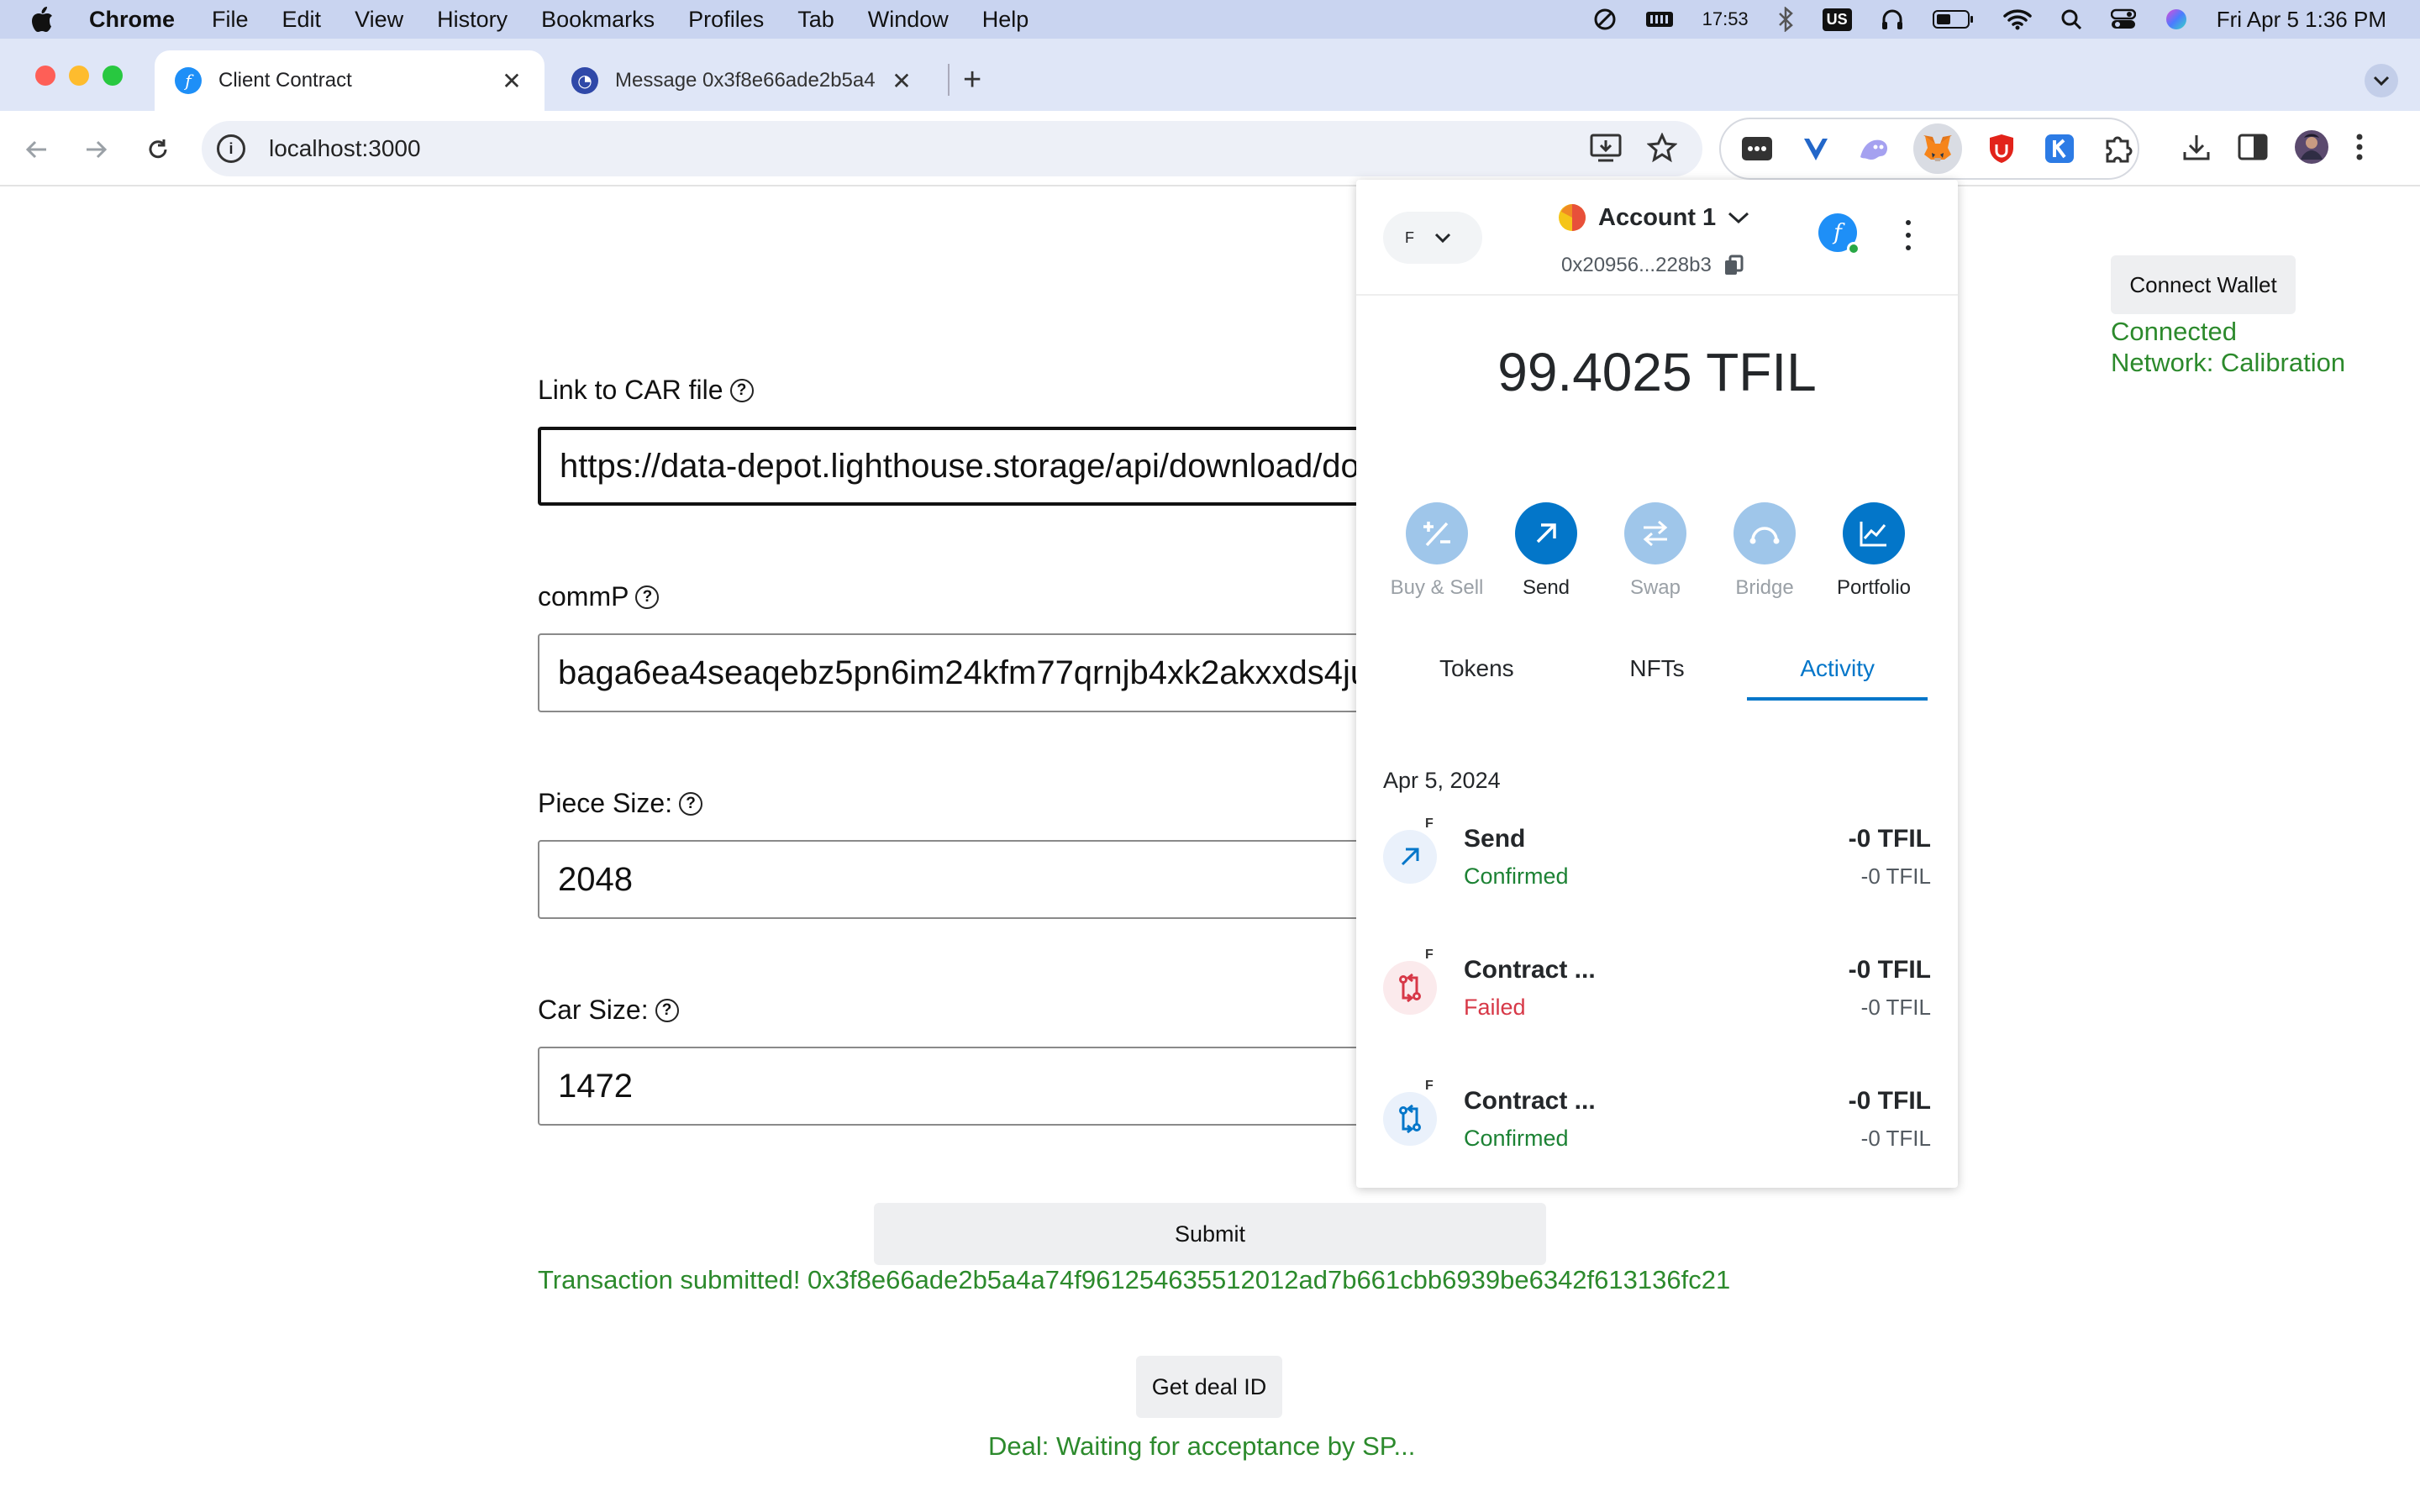 The image size is (2420, 1512). I want to click on menu-tab: Tab, so click(815, 20).